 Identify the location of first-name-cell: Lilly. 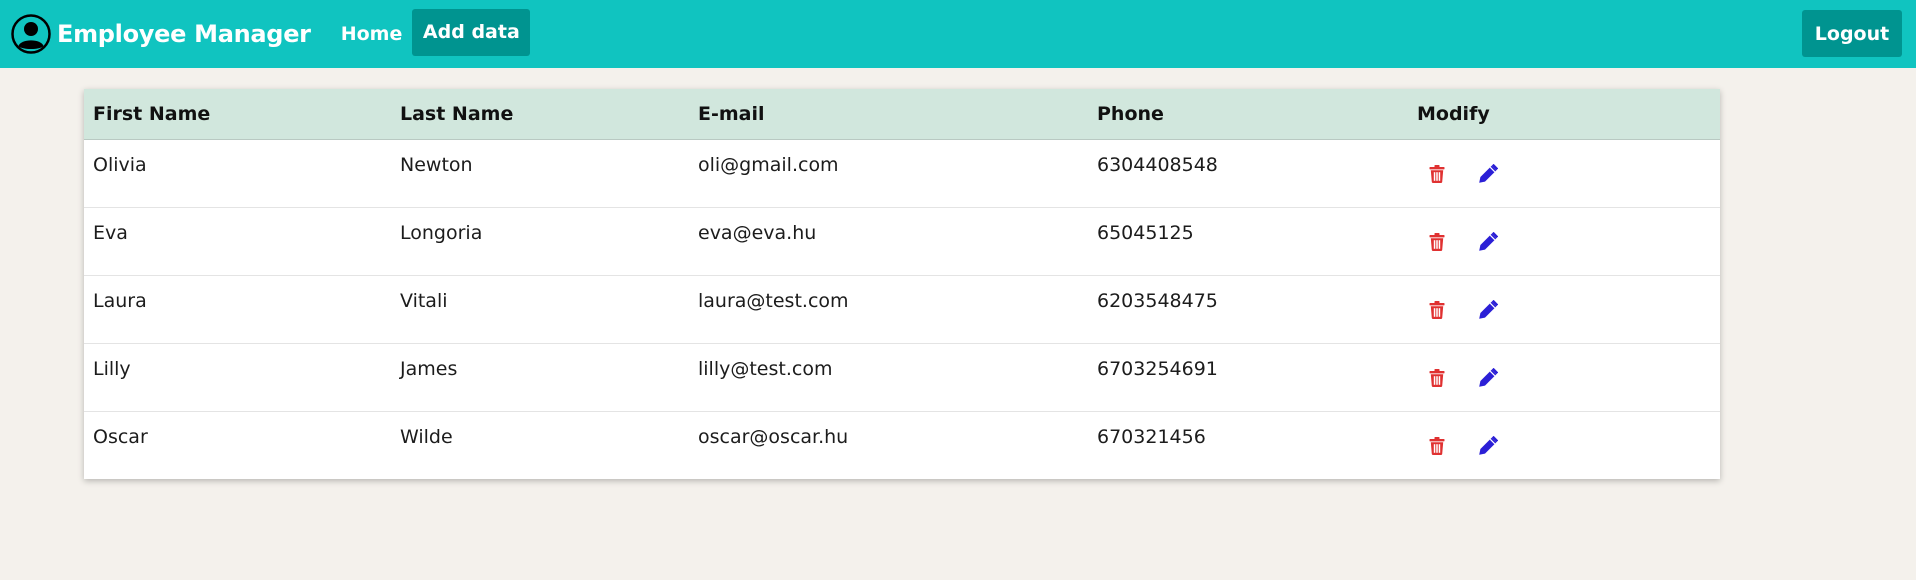
(237, 376).